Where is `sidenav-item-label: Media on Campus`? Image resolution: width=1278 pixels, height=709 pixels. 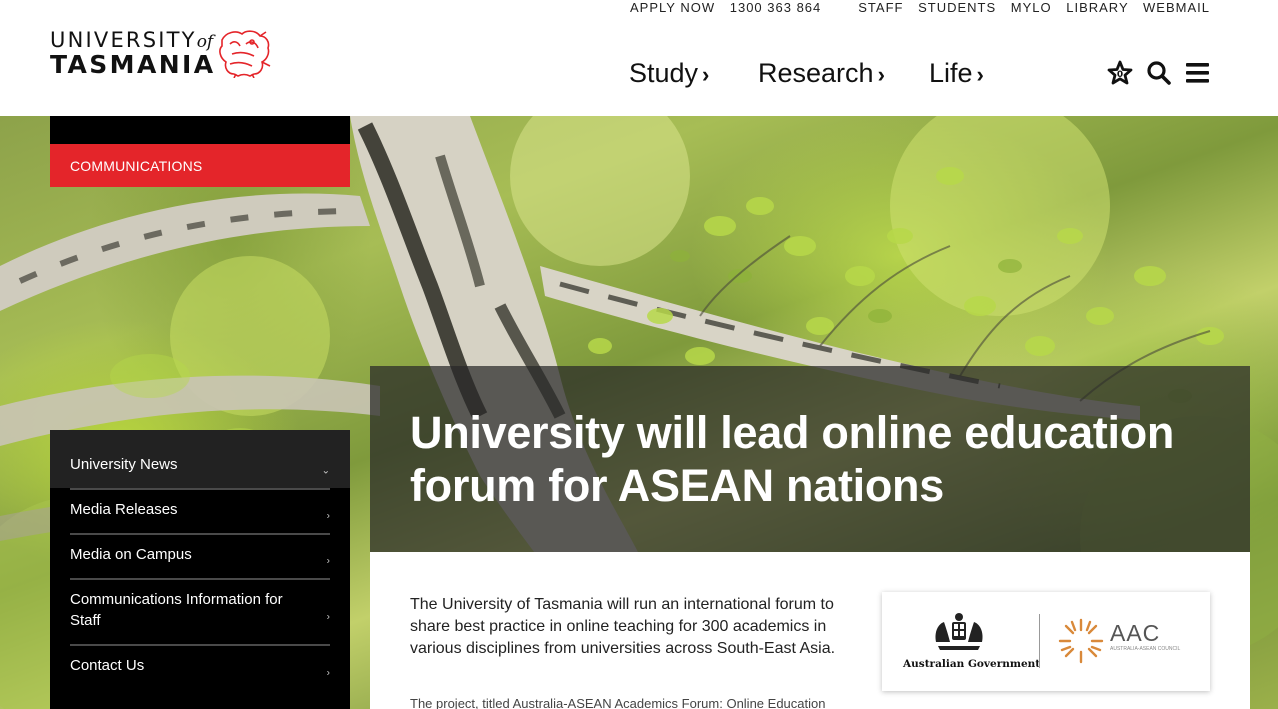
sidenav-item-label: Media on Campus is located at coordinates (131, 554).